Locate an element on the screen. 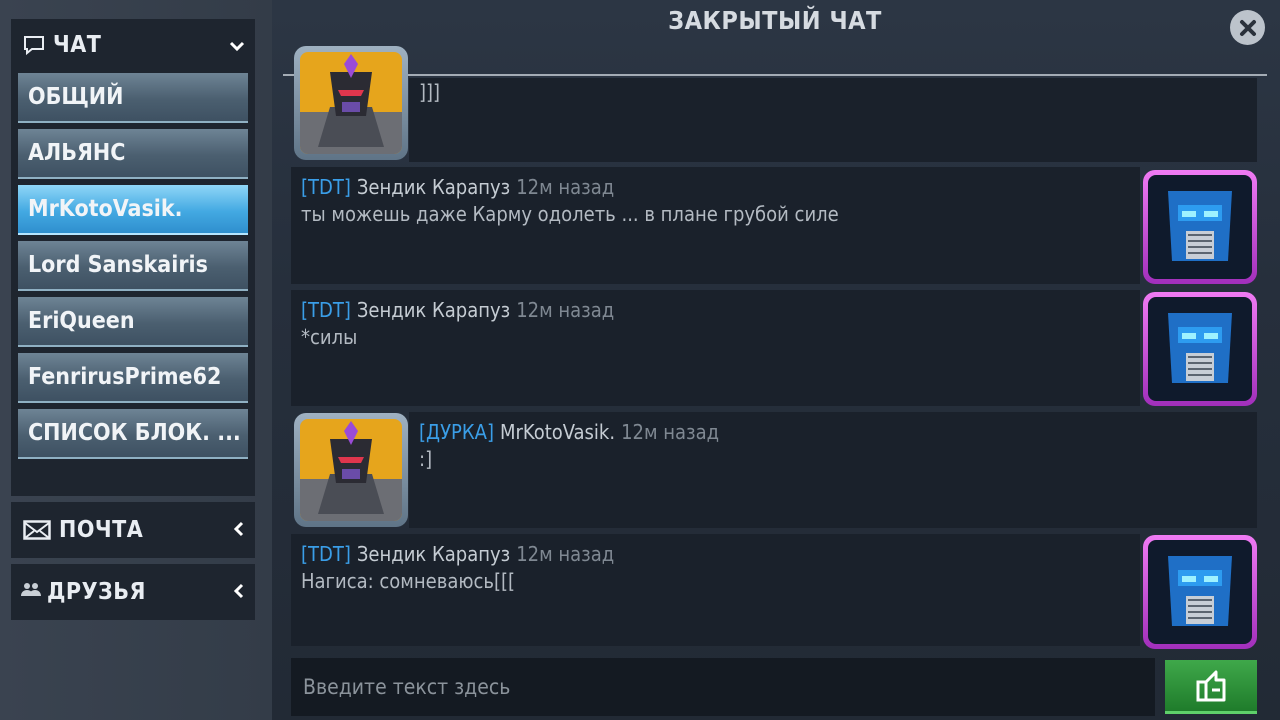 The width and height of the screenshot is (1280, 720). close-icon is located at coordinates (1247, 27).